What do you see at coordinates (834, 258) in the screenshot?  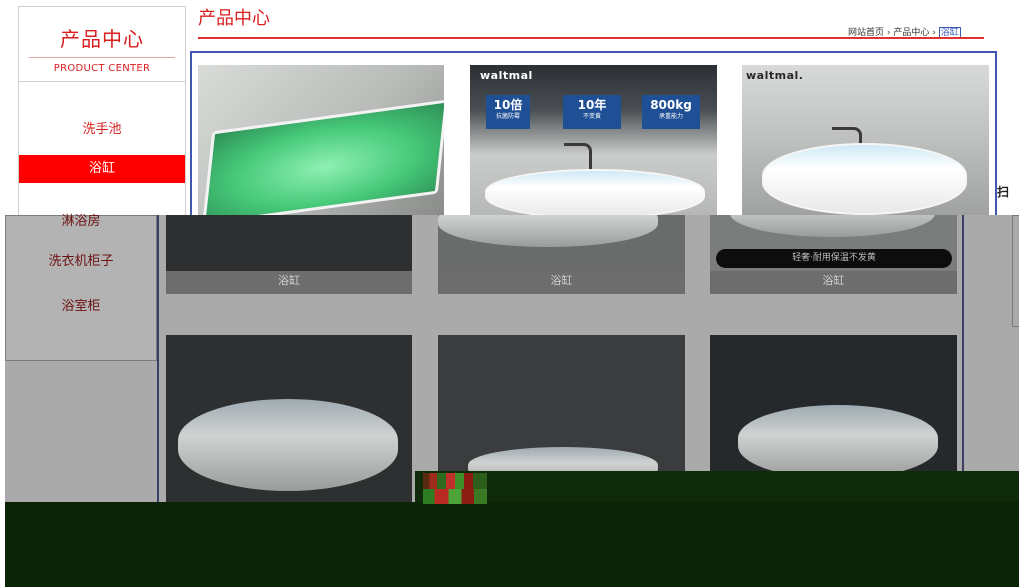 I see `product-slogan: 轻奢·耐用保温不发黄` at bounding box center [834, 258].